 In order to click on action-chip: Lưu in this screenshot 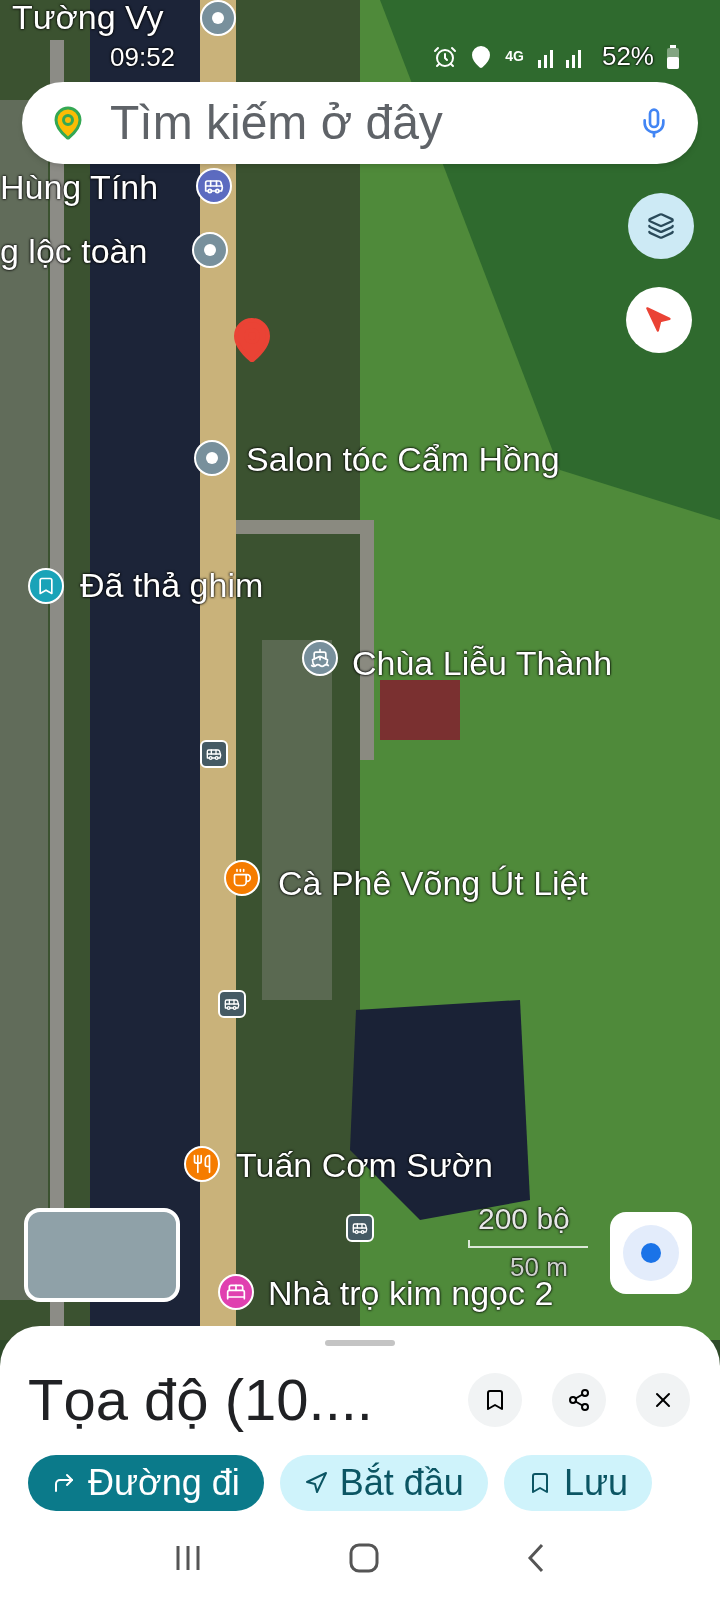, I will do `click(578, 1483)`.